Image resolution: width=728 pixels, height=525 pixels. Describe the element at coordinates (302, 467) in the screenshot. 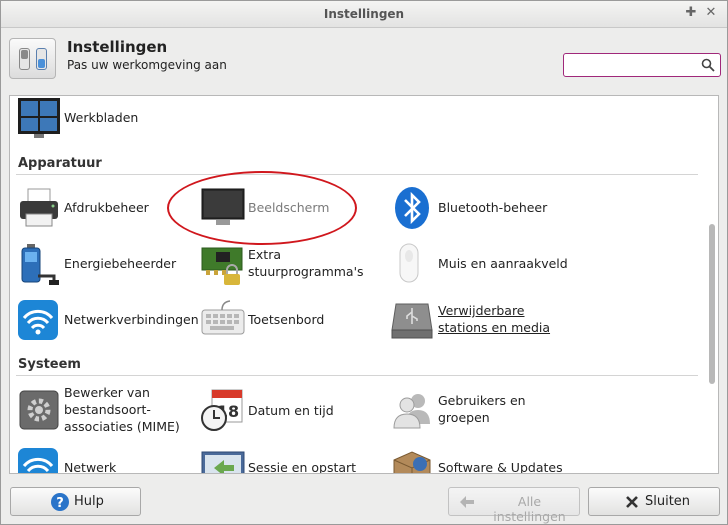

I see `item-label: Sessie en opstart` at that location.